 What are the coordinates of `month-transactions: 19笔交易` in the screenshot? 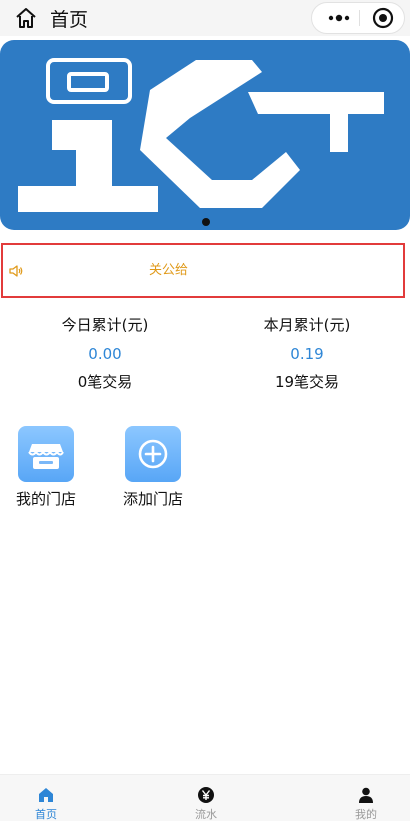 It's located at (307, 382).